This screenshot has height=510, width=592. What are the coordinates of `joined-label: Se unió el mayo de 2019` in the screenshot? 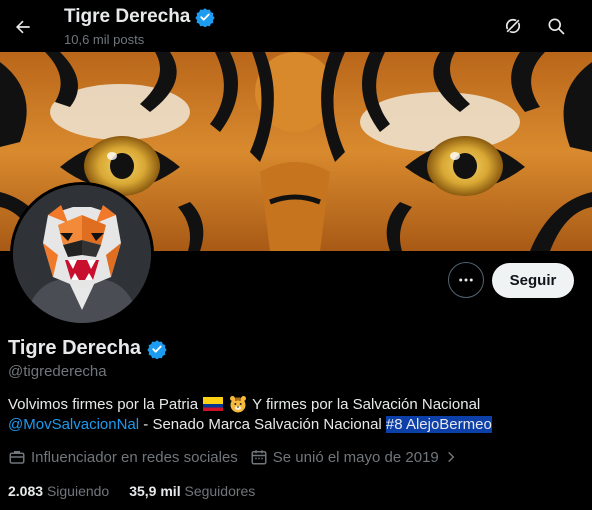 It's located at (355, 457).